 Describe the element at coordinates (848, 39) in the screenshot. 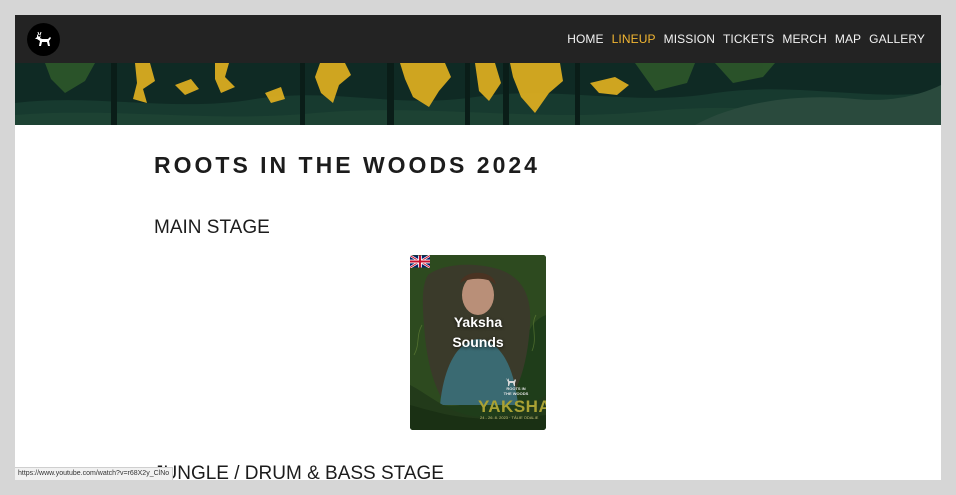

I see `nav-map: MAP` at that location.